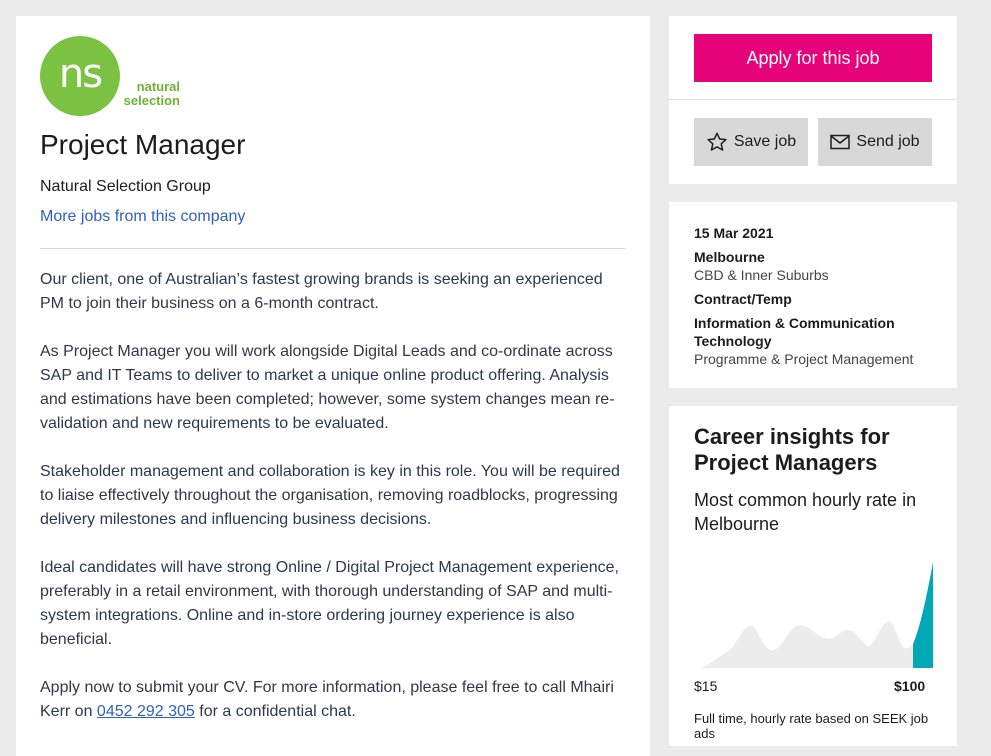 This screenshot has width=991, height=756. What do you see at coordinates (151, 100) in the screenshot?
I see `logo-text-line2: selection` at bounding box center [151, 100].